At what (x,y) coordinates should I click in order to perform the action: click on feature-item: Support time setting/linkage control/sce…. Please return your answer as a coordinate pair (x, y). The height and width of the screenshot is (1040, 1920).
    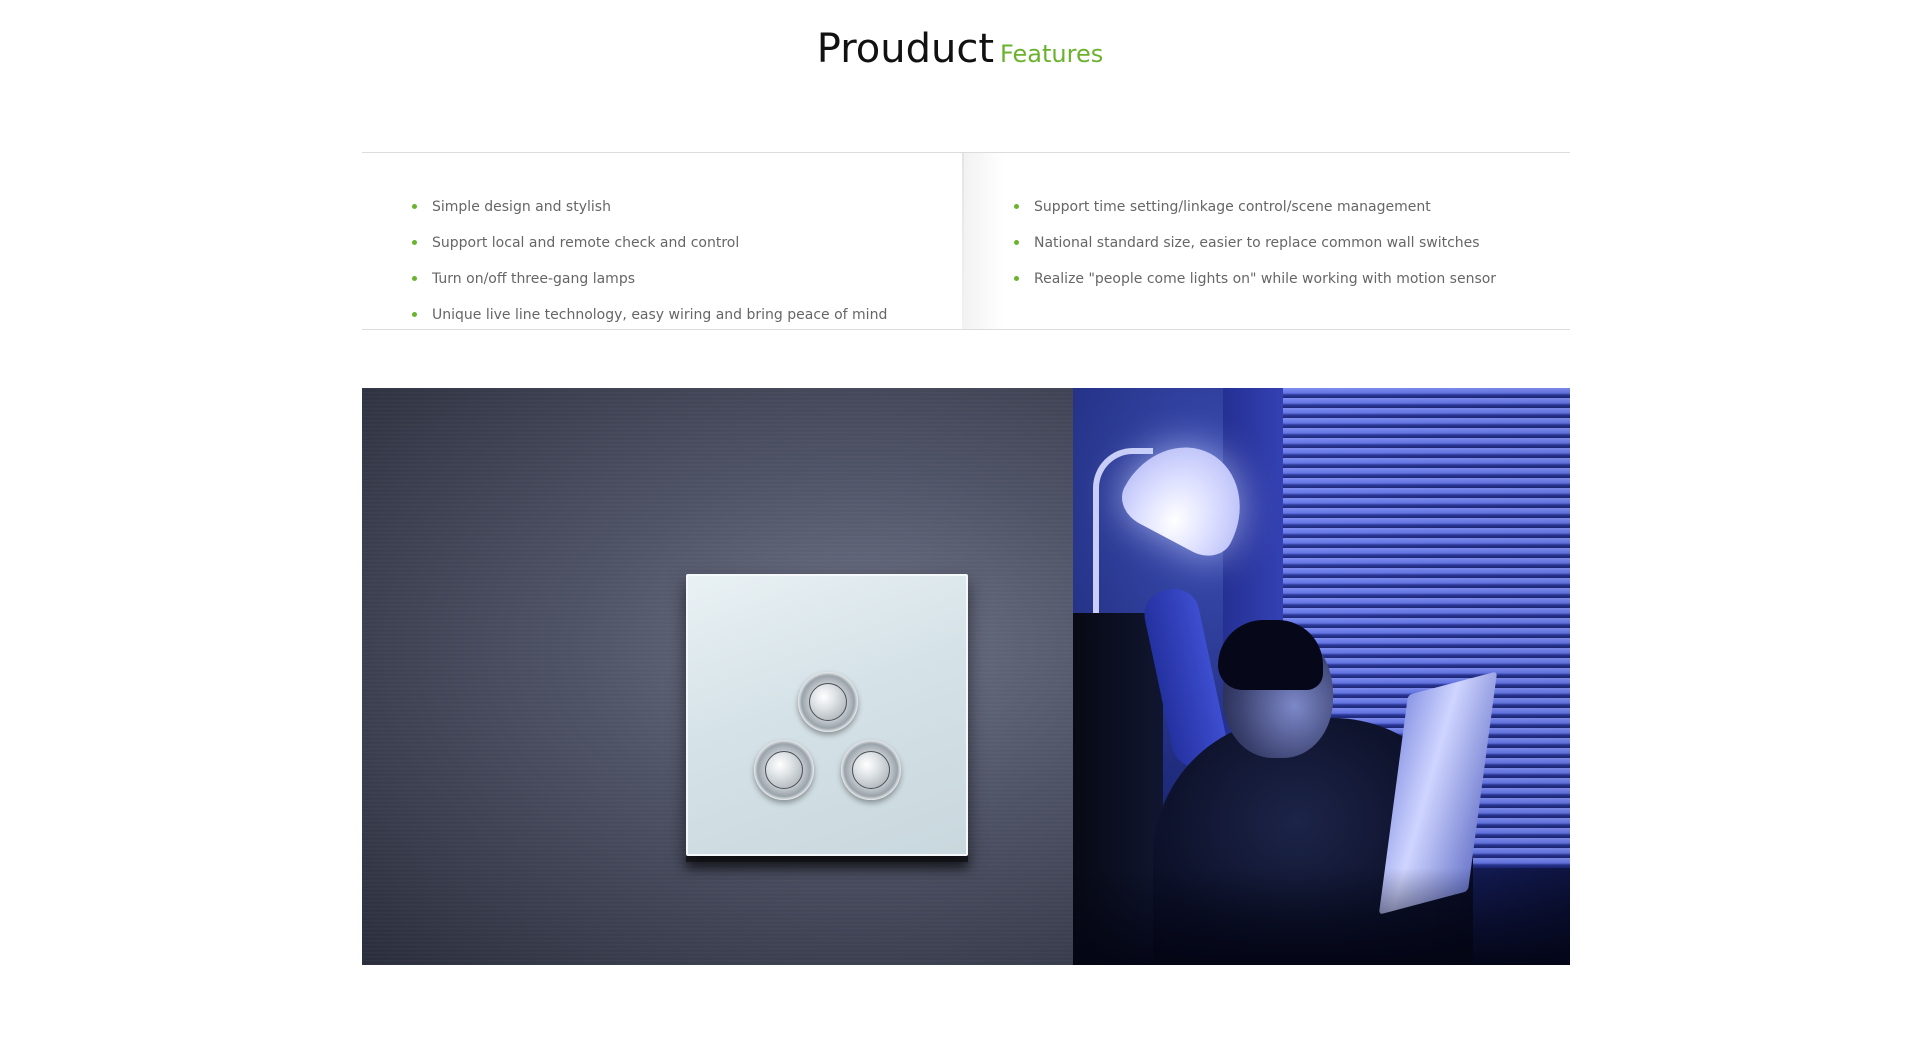
    Looking at the image, I should click on (1255, 217).